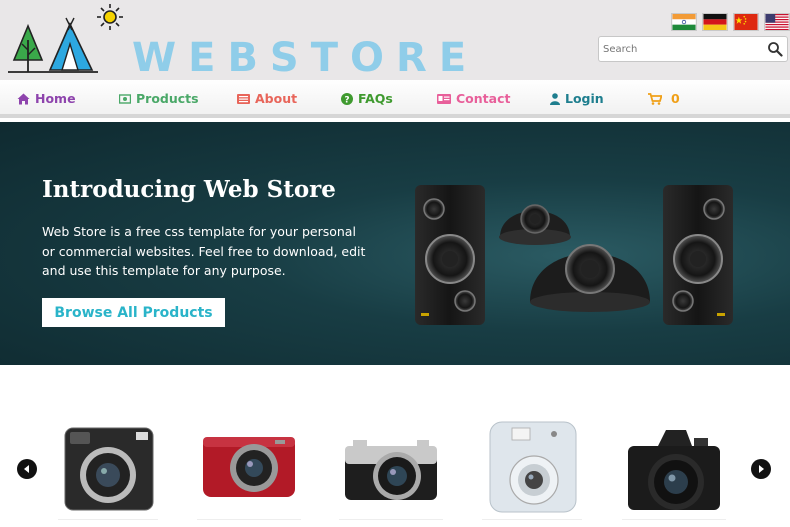 This screenshot has height=527, width=790. Describe the element at coordinates (70, 40) in the screenshot. I see `camping-logo-icon` at that location.